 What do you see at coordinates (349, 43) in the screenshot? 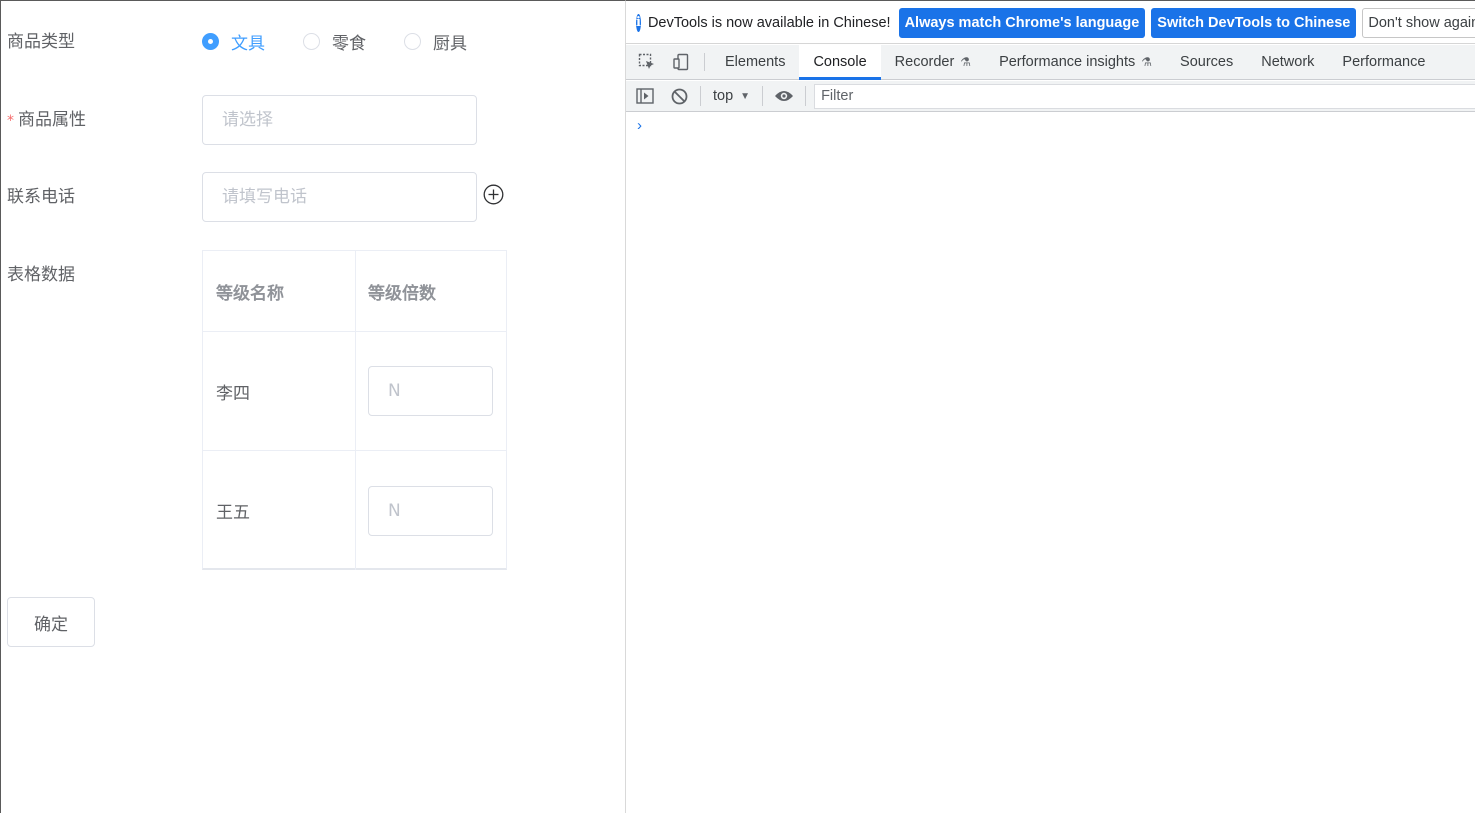
I see `radio-label: 零食` at bounding box center [349, 43].